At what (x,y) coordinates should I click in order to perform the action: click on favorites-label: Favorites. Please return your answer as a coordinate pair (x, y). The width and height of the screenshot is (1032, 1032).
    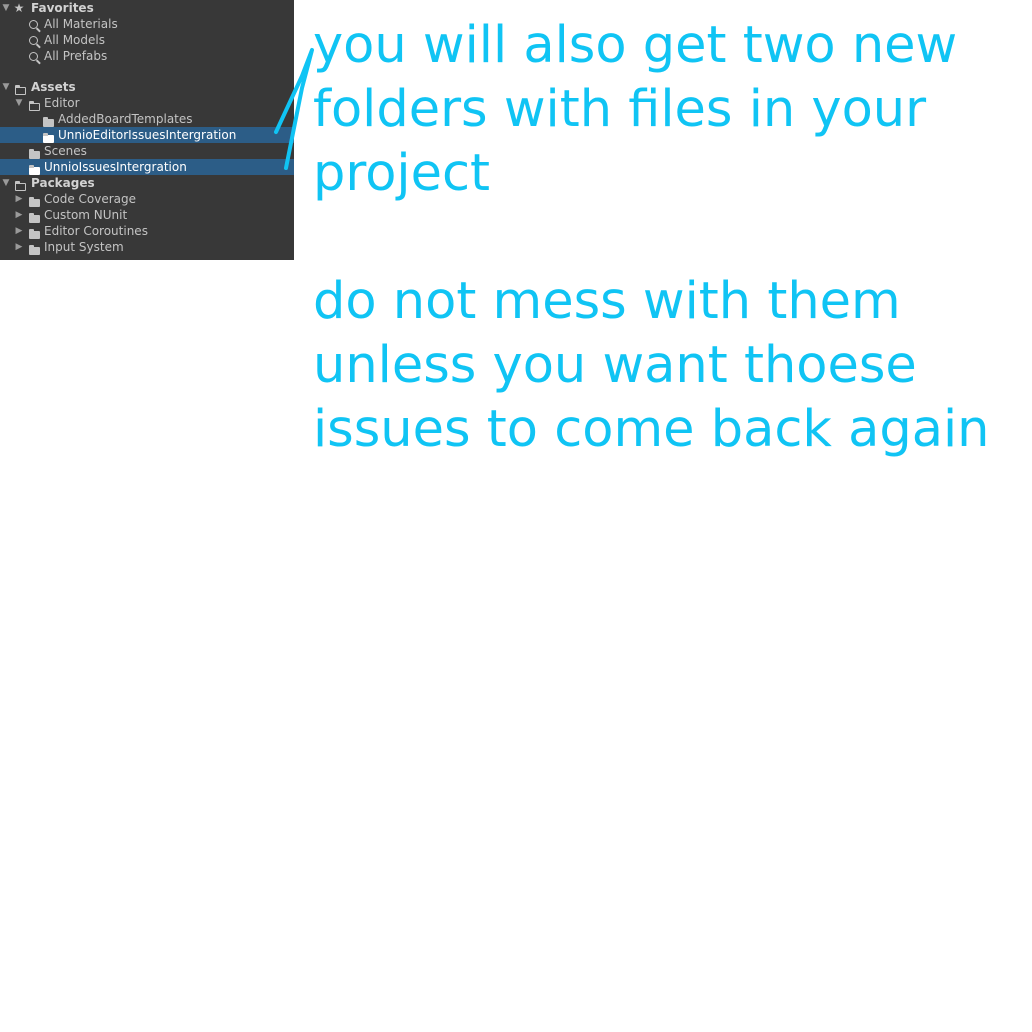
    Looking at the image, I should click on (62, 8).